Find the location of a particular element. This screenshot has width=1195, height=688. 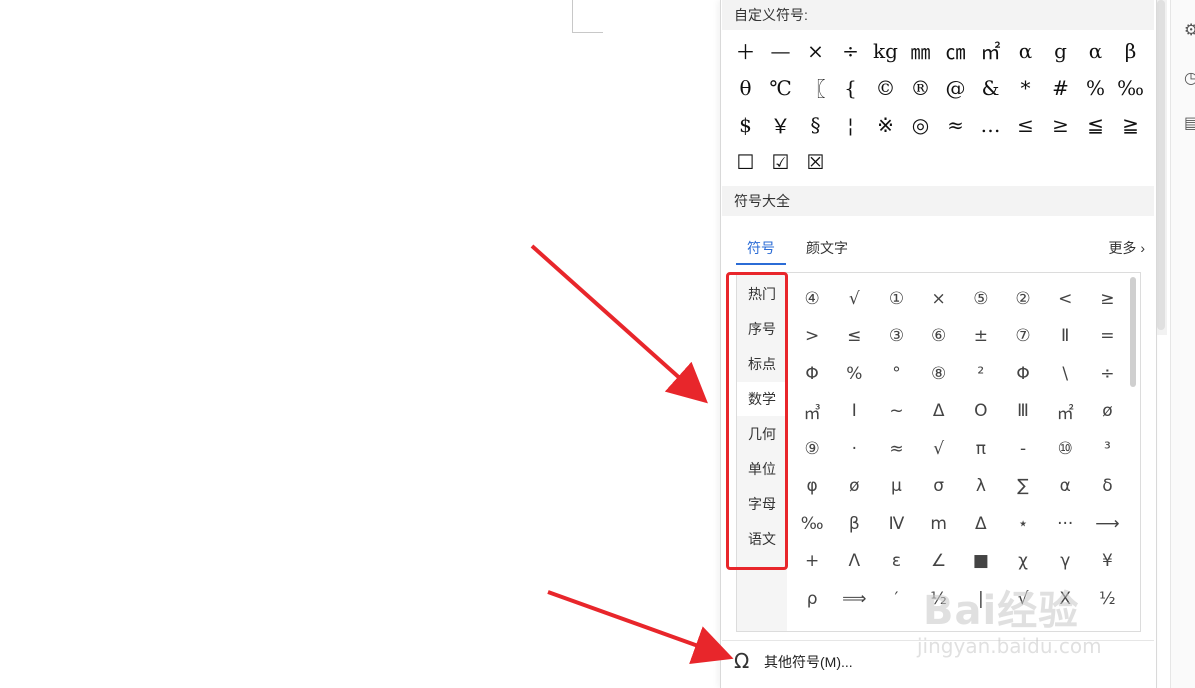

symbol-cell: ② is located at coordinates (1023, 299).